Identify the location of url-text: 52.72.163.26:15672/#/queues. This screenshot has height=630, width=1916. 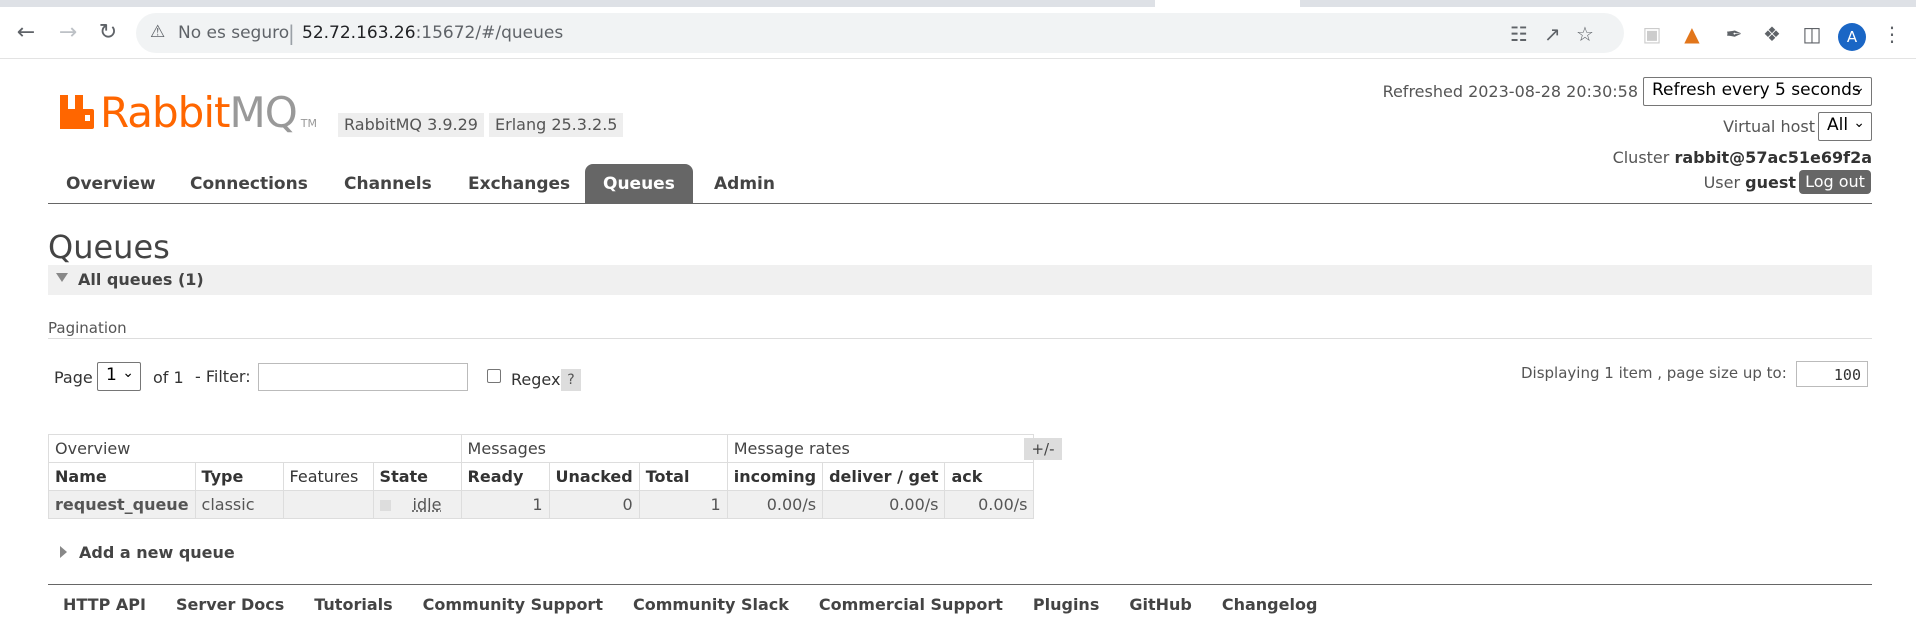
(432, 33).